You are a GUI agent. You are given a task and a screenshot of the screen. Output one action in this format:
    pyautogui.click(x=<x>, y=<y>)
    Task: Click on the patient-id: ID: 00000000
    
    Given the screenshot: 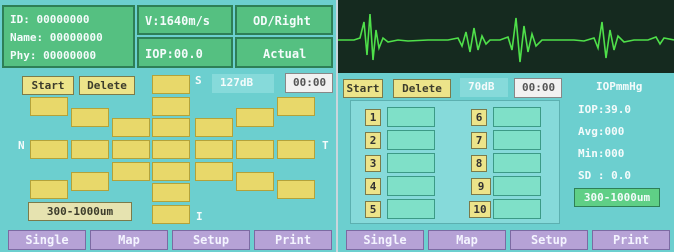 What is the action you would take?
    pyautogui.click(x=50, y=19)
    